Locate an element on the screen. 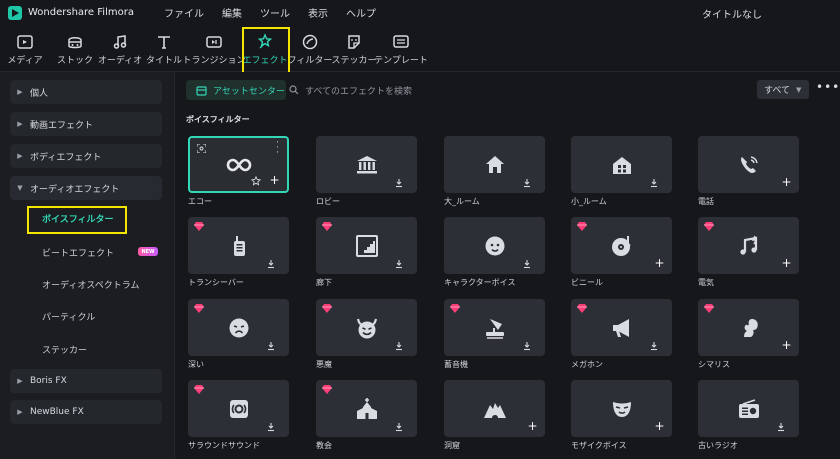 Image resolution: width=840 pixels, height=459 pixels. menu-edit: 編集 is located at coordinates (232, 12).